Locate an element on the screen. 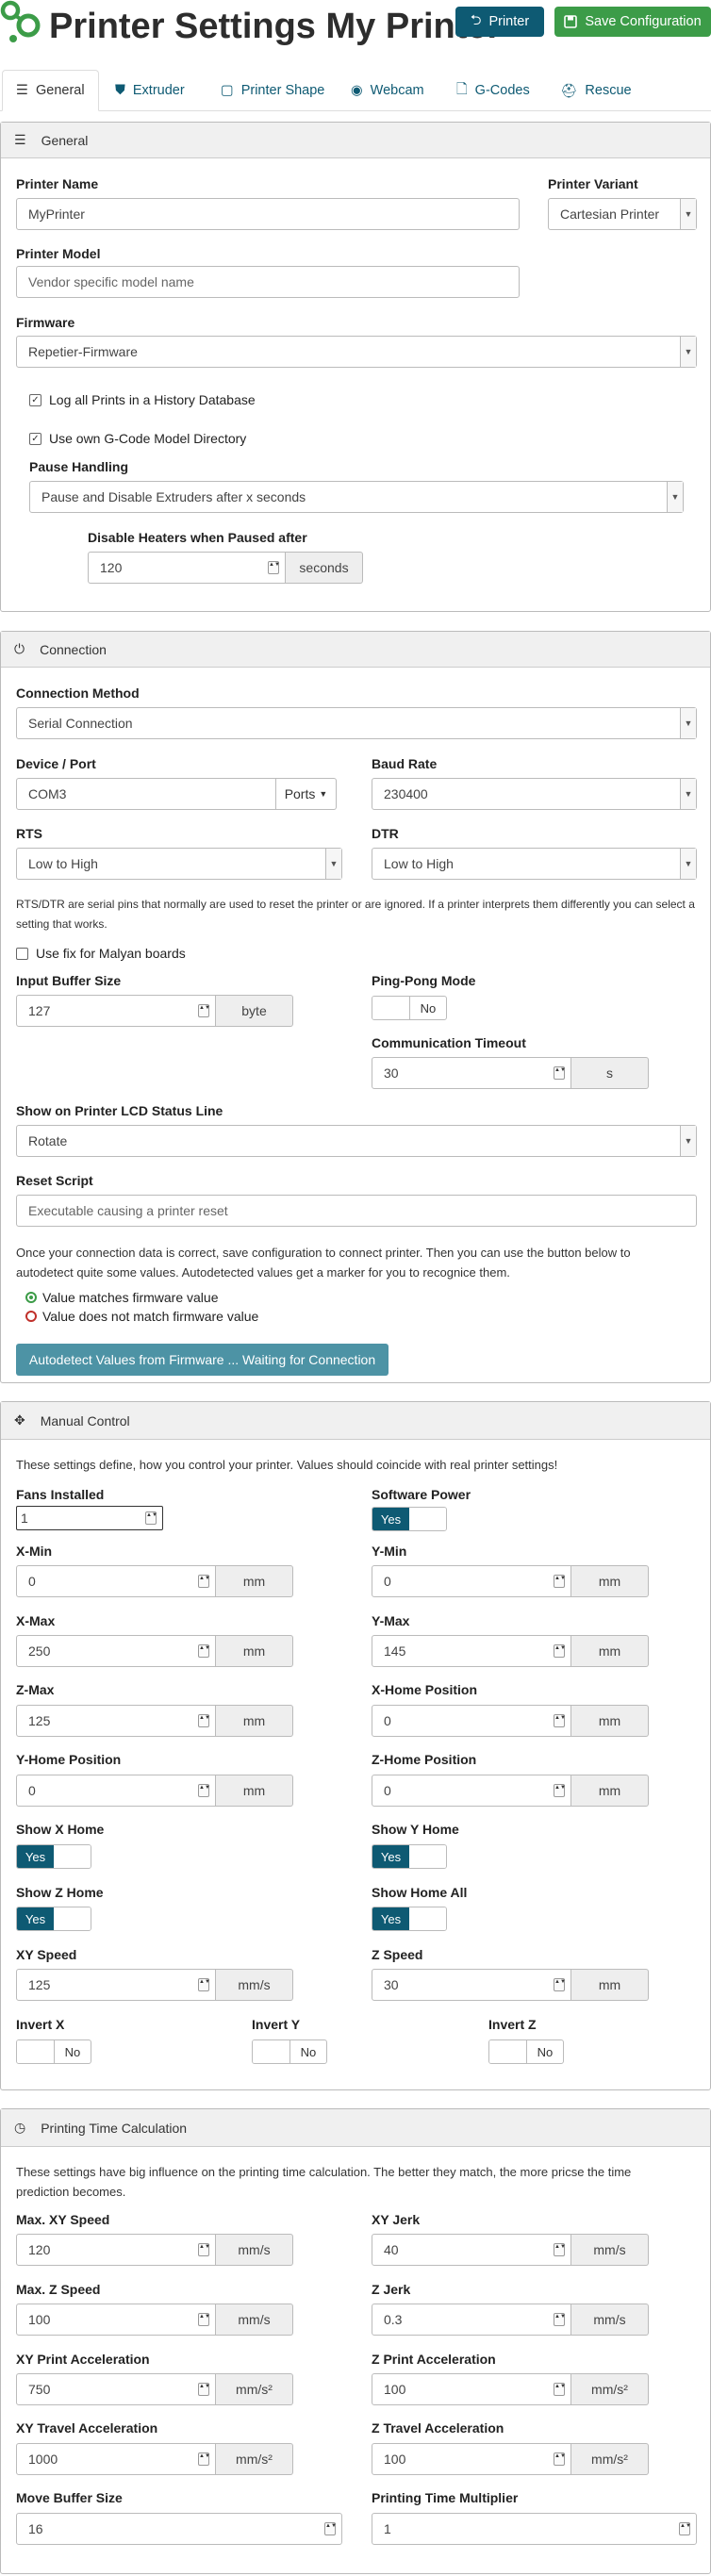 The height and width of the screenshot is (2576, 711). input-buffer-input: 127 ▲▼ byte is located at coordinates (154, 1011).